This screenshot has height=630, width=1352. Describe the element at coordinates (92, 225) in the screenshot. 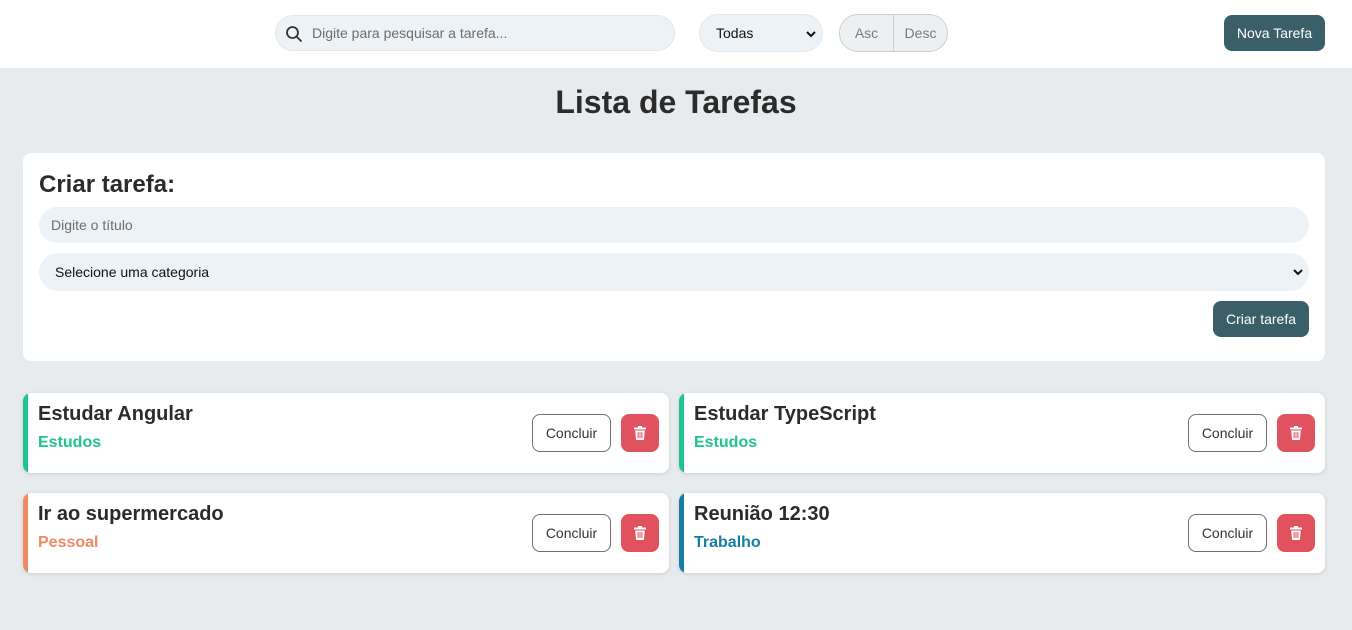

I see `task-title-placeholder: Digite o título` at that location.